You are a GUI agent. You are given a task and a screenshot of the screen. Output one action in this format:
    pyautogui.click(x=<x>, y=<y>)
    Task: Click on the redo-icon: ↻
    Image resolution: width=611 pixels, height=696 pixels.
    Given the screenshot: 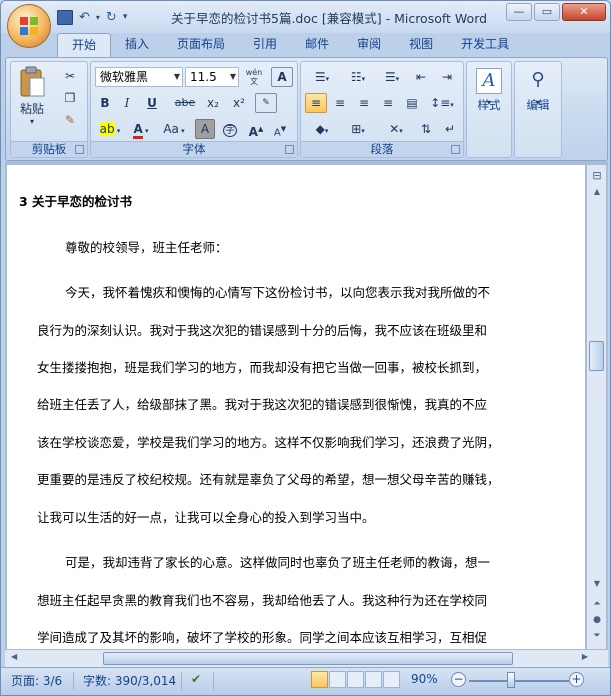 What is the action you would take?
    pyautogui.click(x=111, y=17)
    